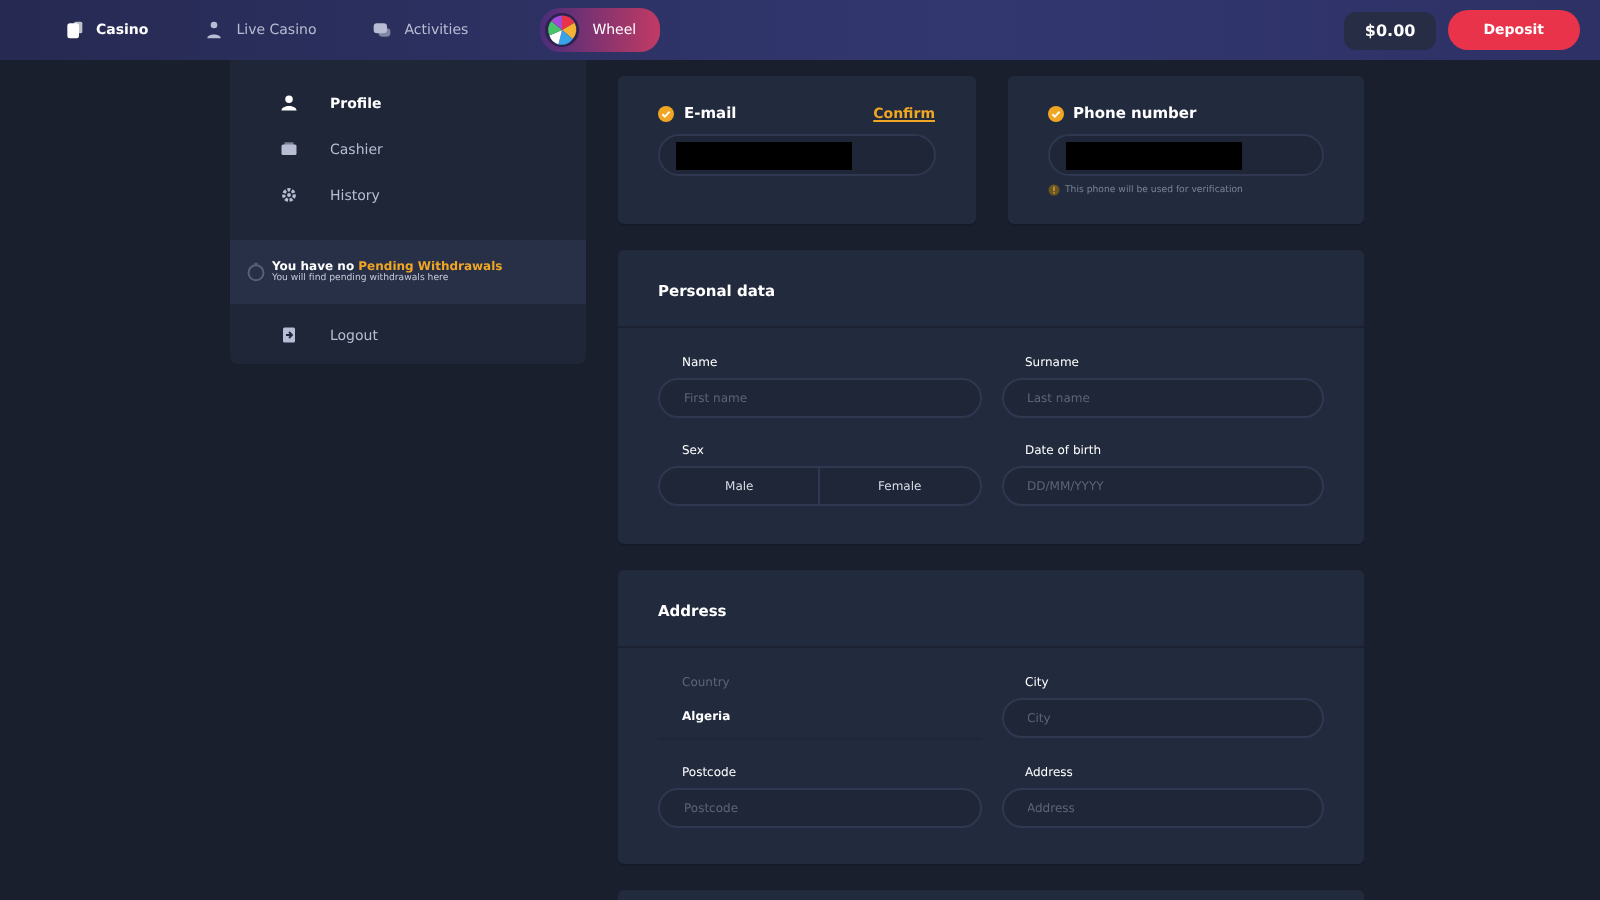 This screenshot has height=900, width=1600. What do you see at coordinates (289, 195) in the screenshot?
I see `gear-icon` at bounding box center [289, 195].